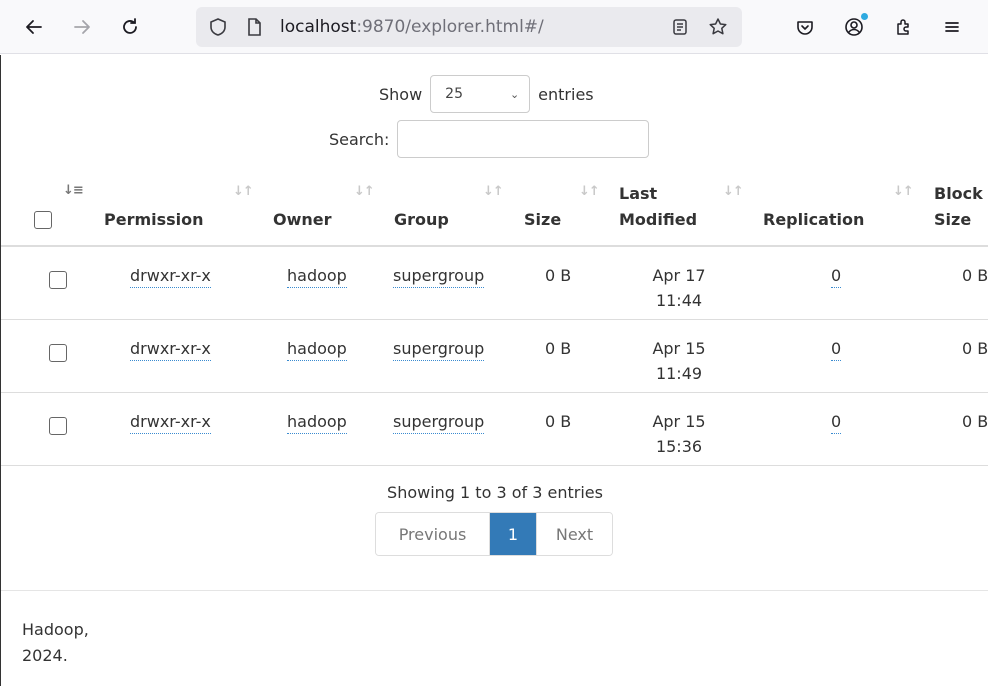 This screenshot has width=988, height=686. What do you see at coordinates (82, 27) in the screenshot?
I see `forward-arrow-icon` at bounding box center [82, 27].